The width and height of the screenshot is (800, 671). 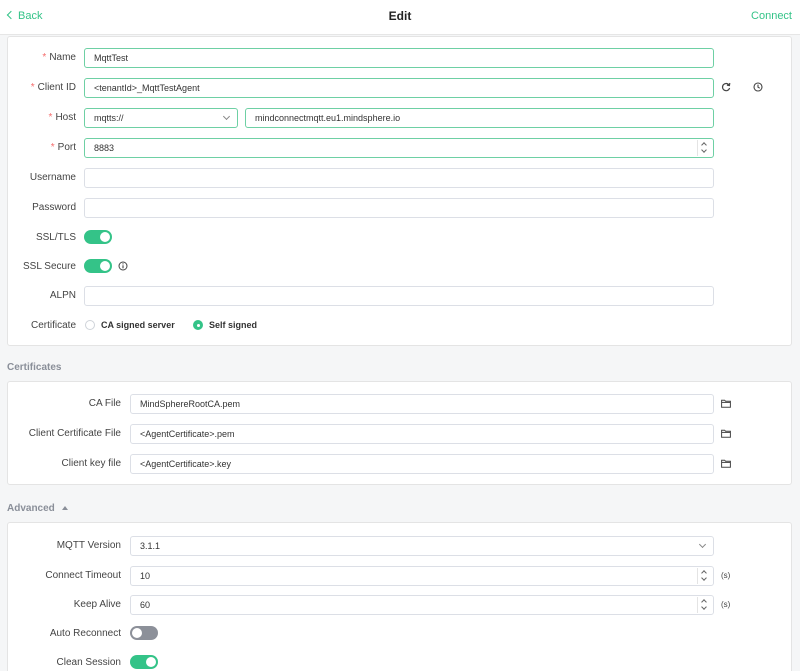 What do you see at coordinates (145, 576) in the screenshot?
I see `connect-timeout-value: 10` at bounding box center [145, 576].